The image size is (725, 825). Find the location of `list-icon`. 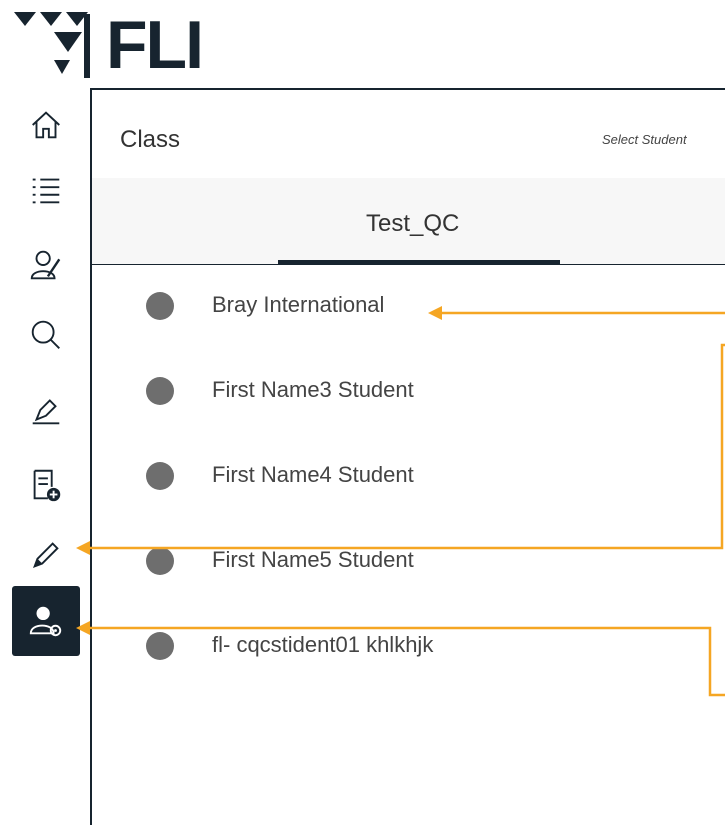

list-icon is located at coordinates (46, 191).